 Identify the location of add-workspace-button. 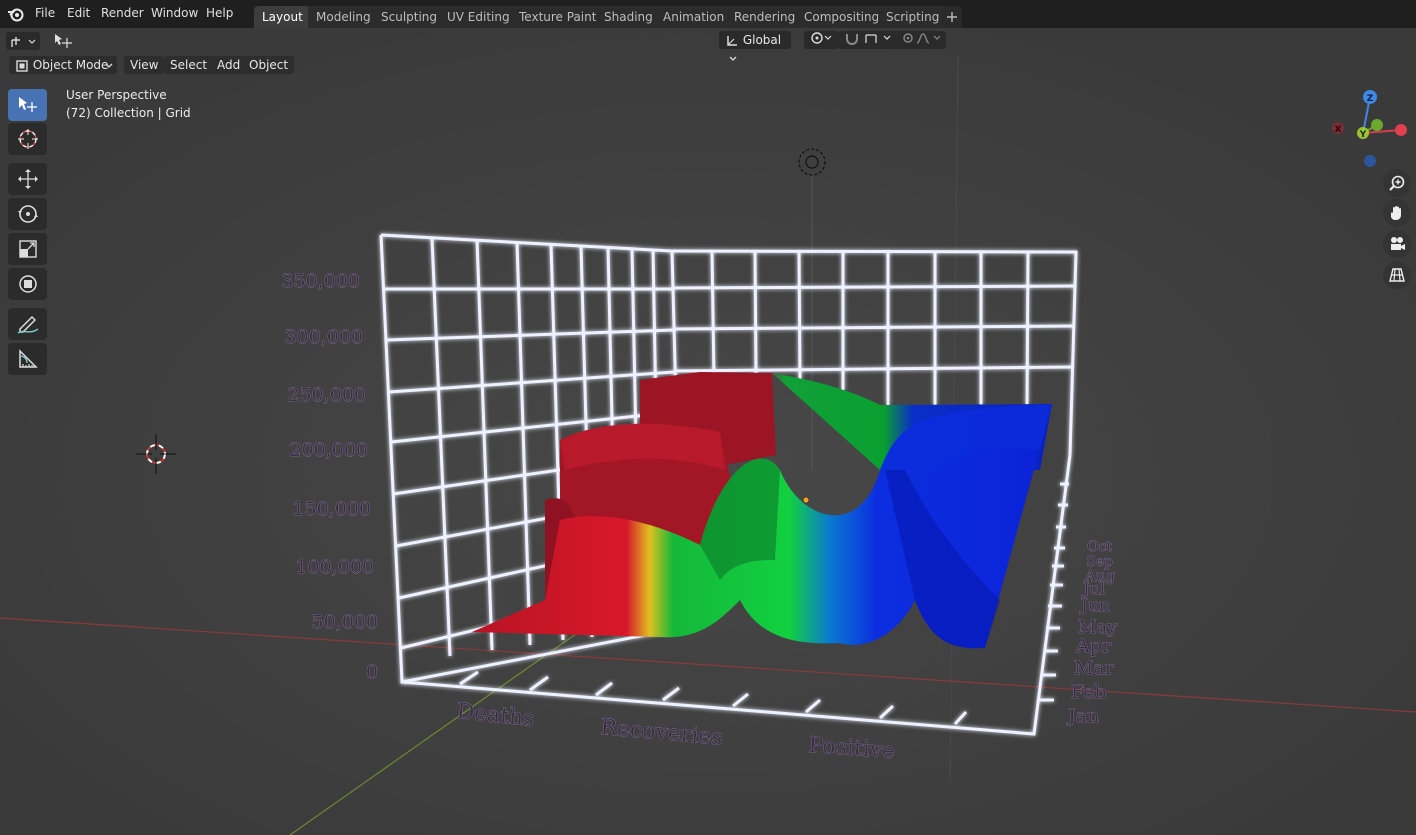
(952, 17).